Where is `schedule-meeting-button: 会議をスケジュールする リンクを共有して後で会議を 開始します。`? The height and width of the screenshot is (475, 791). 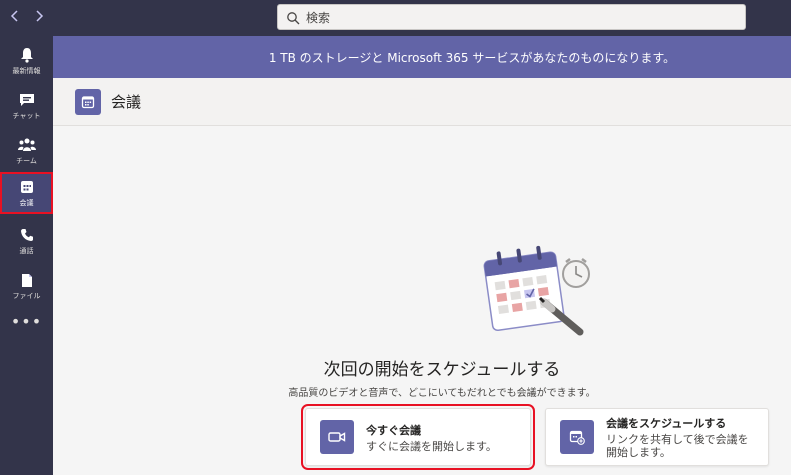
schedule-meeting-button: 会議をスケジュールする リンクを共有して後で会議を 開始します。 is located at coordinates (657, 437).